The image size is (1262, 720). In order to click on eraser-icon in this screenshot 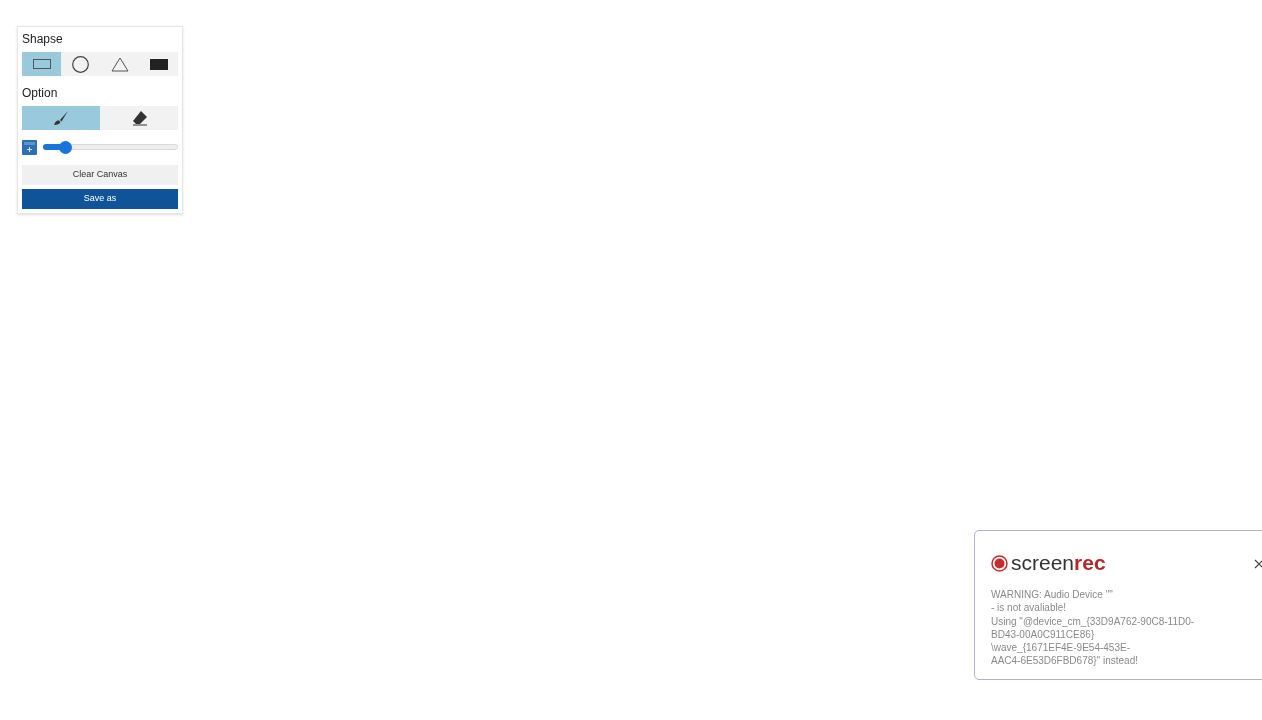, I will do `click(139, 118)`.